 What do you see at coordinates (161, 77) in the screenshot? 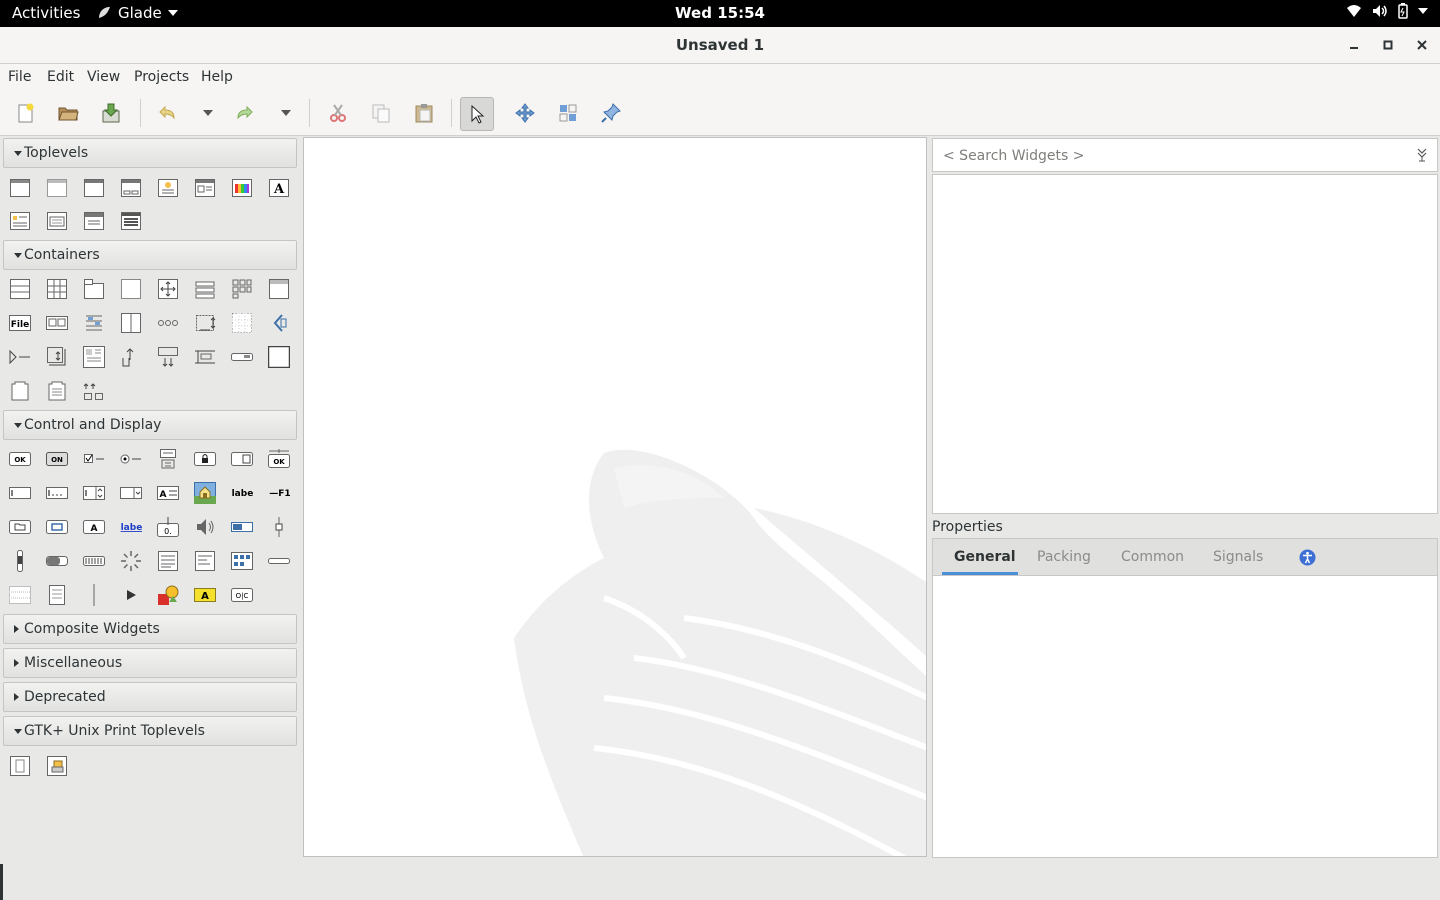
I see `menu-projects: Projects` at bounding box center [161, 77].